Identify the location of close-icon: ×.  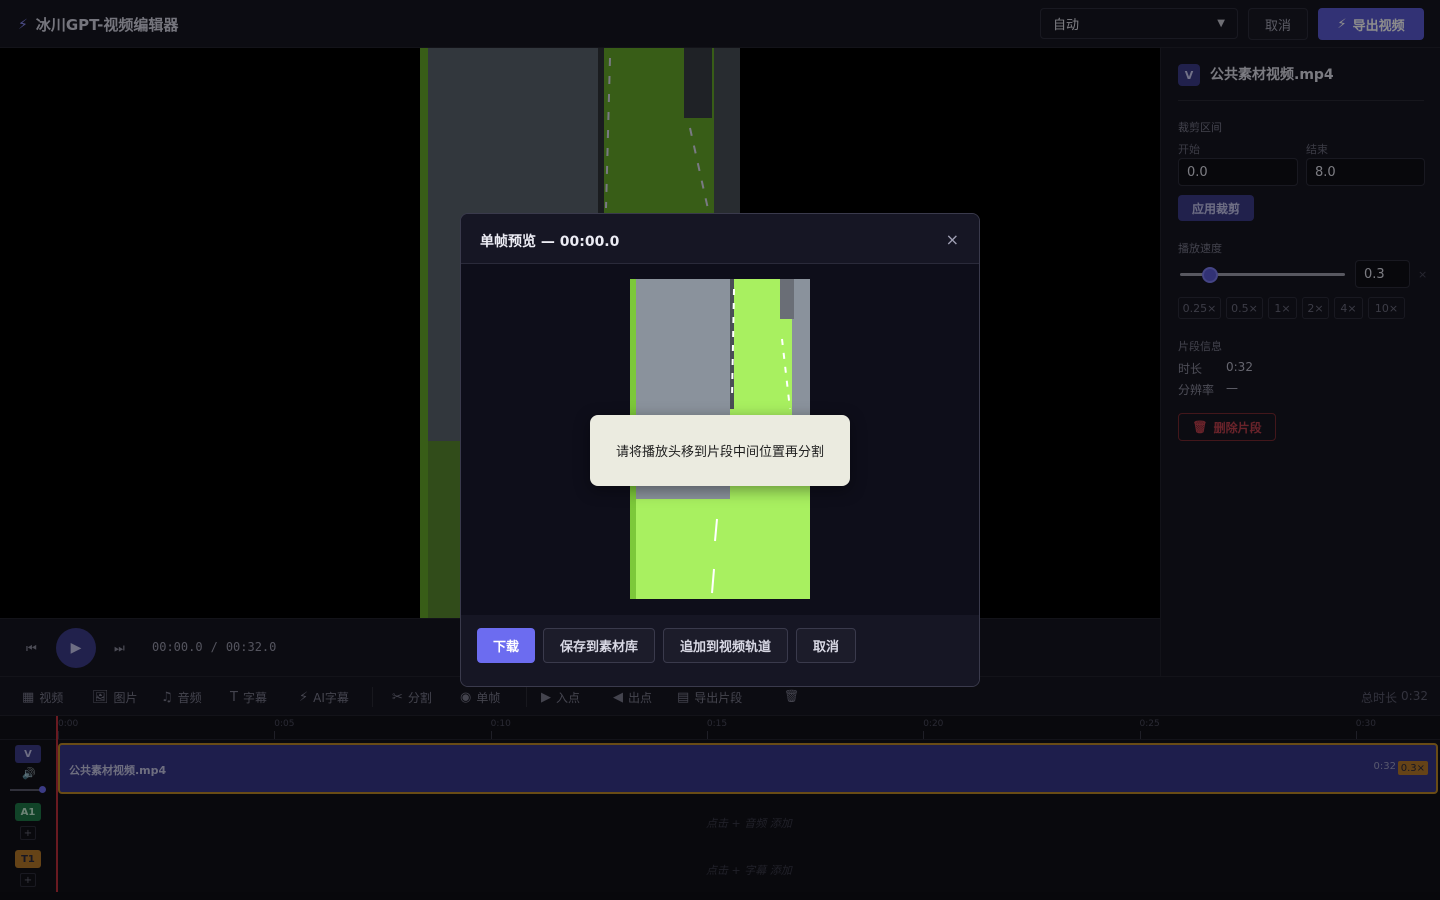
(952, 239).